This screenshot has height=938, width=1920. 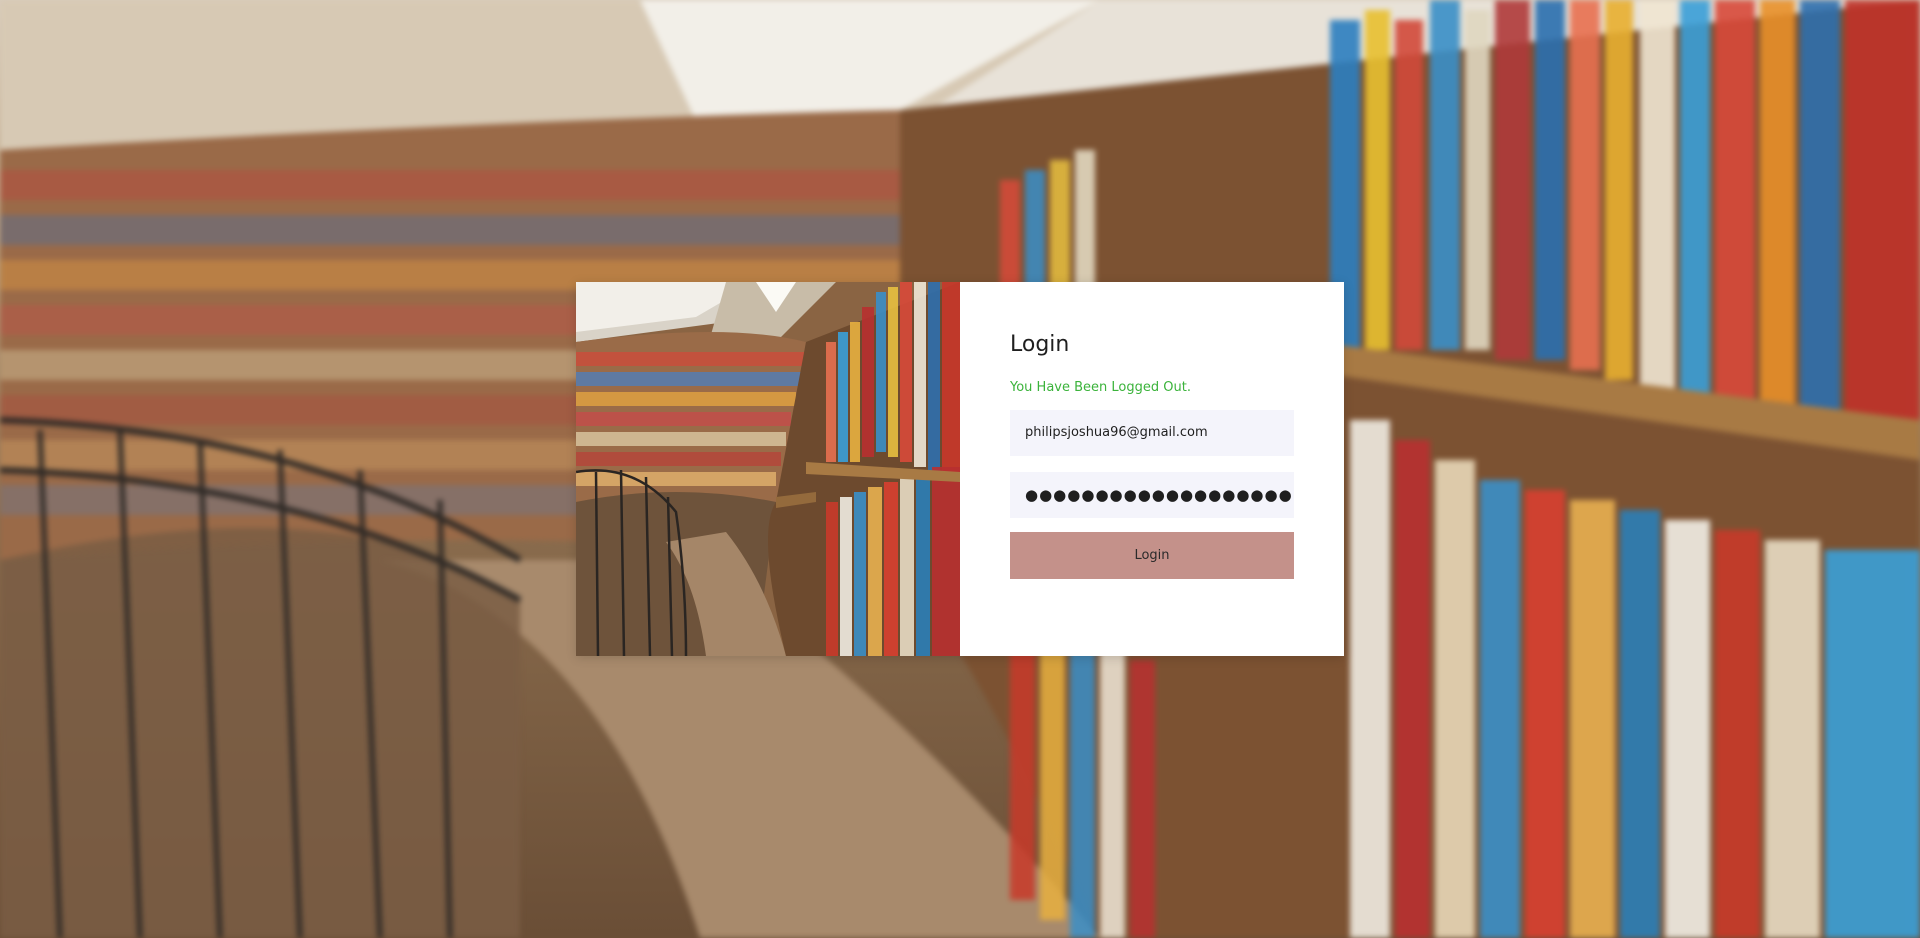 What do you see at coordinates (1040, 344) in the screenshot?
I see `login-title: Login` at bounding box center [1040, 344].